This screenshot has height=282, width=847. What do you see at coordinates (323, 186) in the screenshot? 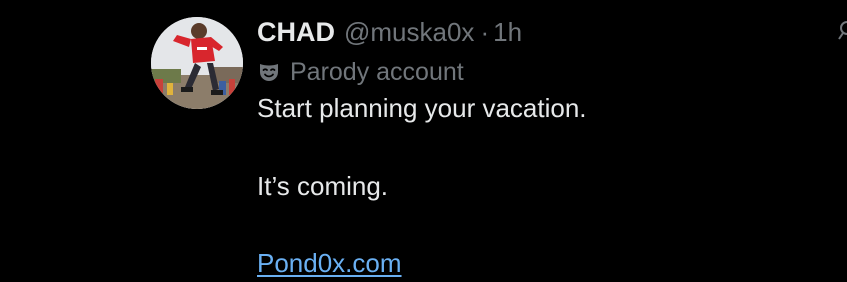
I see `tweet-text-line: It’s coming.` at bounding box center [323, 186].